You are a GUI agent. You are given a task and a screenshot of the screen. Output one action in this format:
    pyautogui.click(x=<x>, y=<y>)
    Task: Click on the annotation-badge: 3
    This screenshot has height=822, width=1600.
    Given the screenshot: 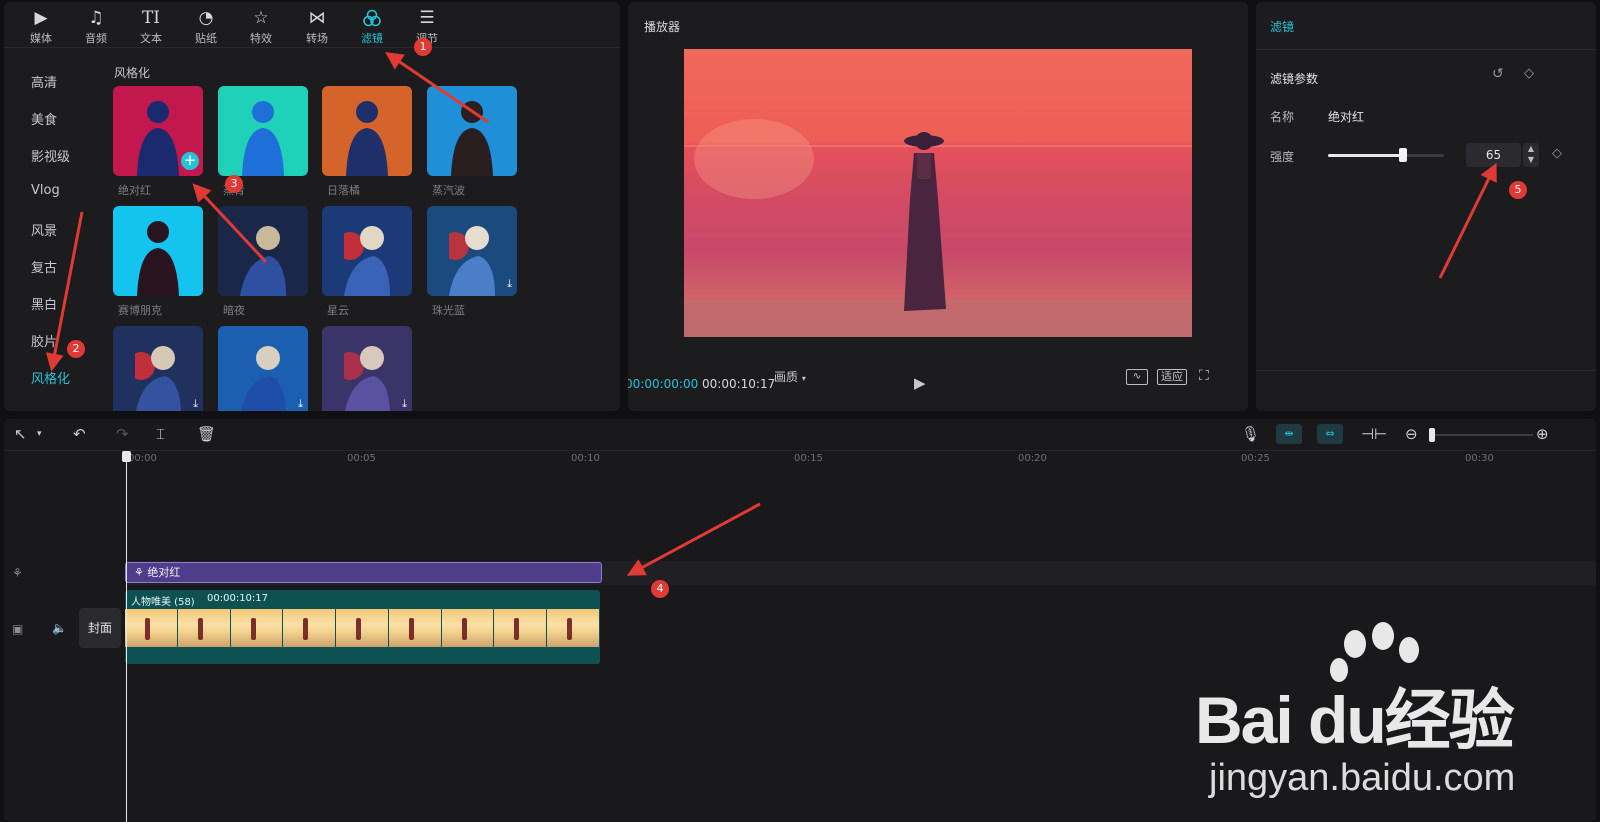 What is the action you would take?
    pyautogui.click(x=234, y=184)
    